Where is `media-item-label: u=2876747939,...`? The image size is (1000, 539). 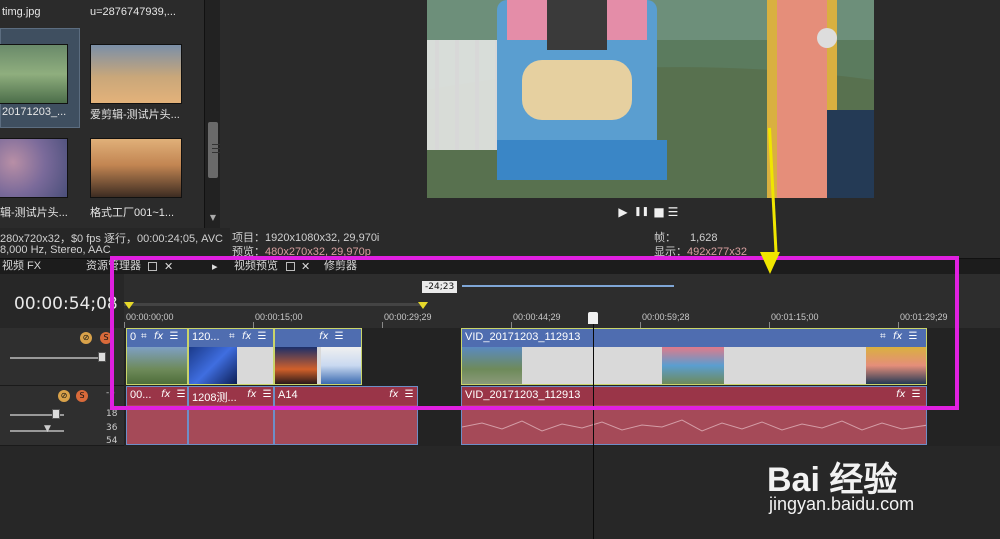
media-item-label: u=2876747939,... is located at coordinates (133, 12).